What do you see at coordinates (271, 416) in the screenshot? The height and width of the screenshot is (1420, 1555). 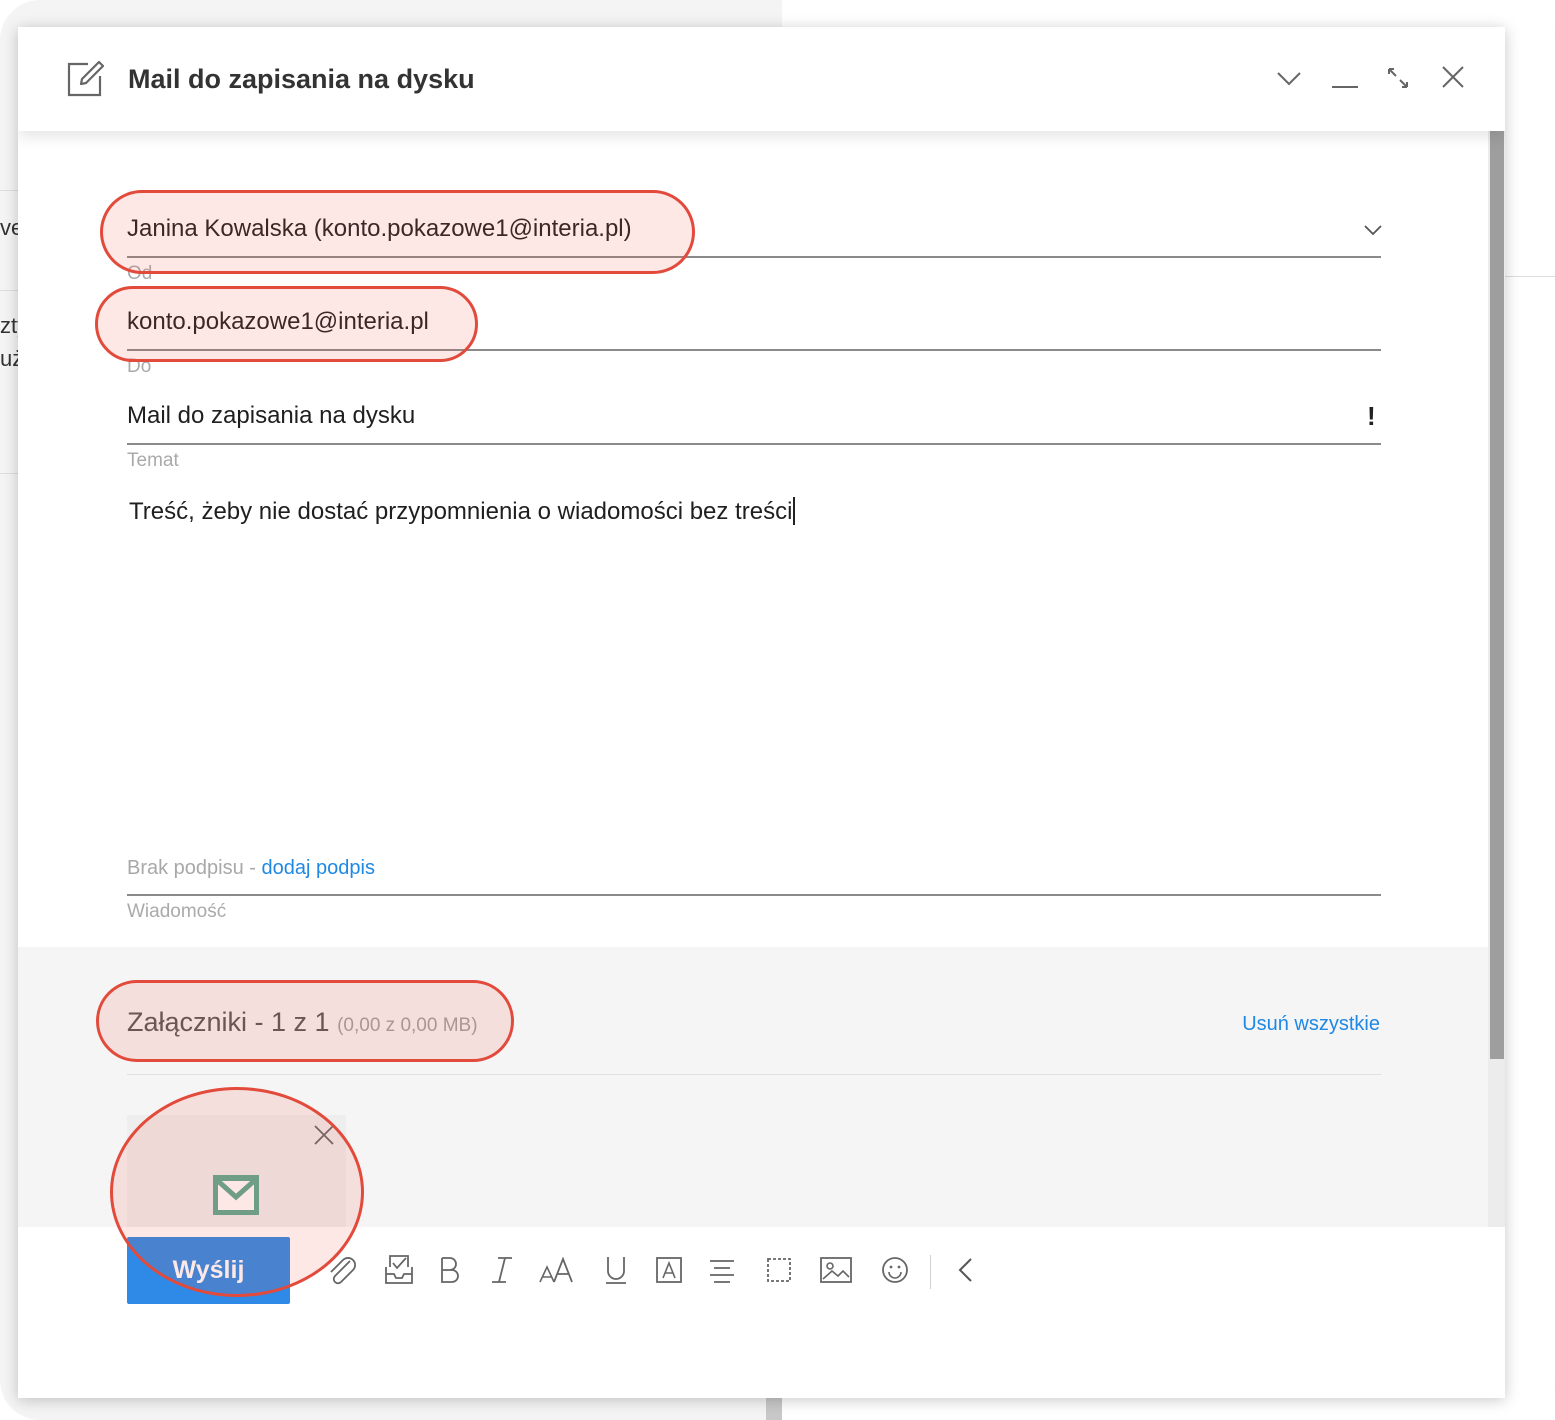 I see `subject-field: Mail do zapisania na dysku` at bounding box center [271, 416].